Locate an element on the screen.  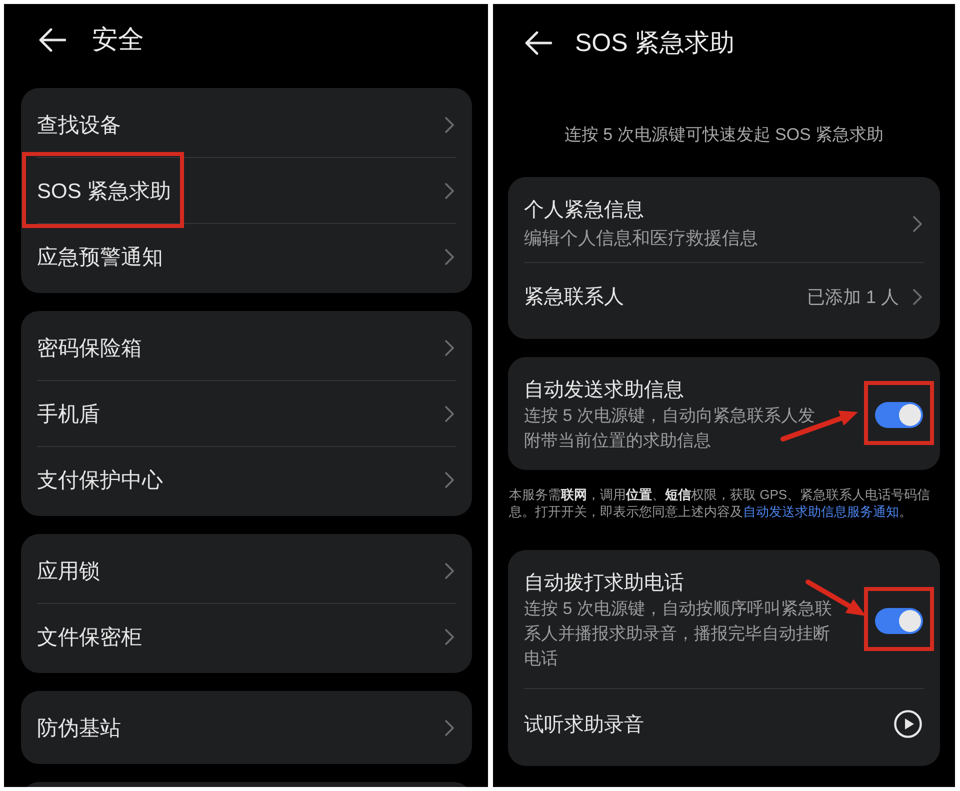
setting-title: 紧急联系人 is located at coordinates (574, 297).